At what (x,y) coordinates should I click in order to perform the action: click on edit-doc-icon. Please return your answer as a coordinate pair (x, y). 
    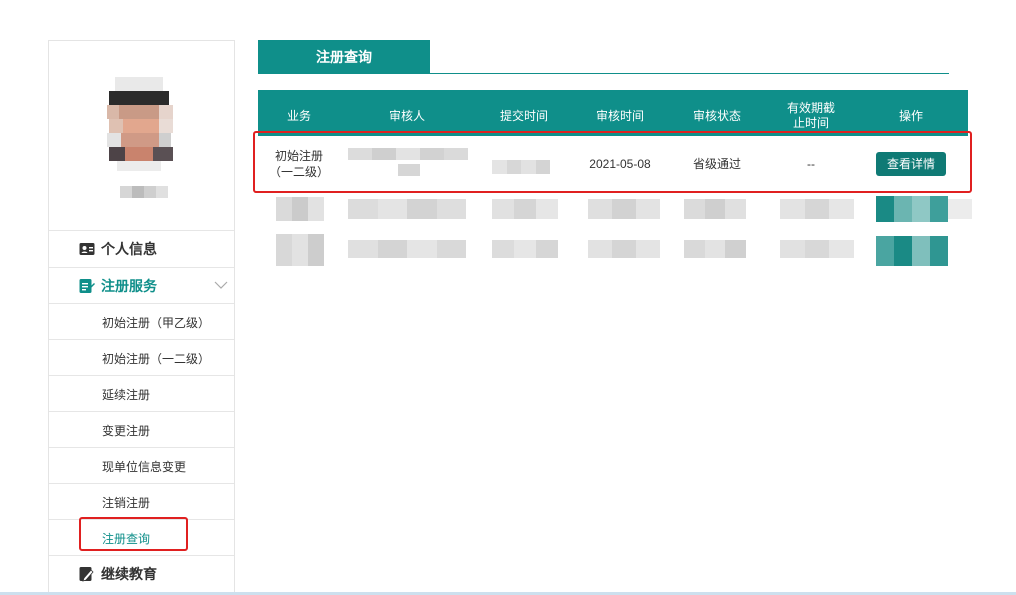
    Looking at the image, I should click on (87, 286).